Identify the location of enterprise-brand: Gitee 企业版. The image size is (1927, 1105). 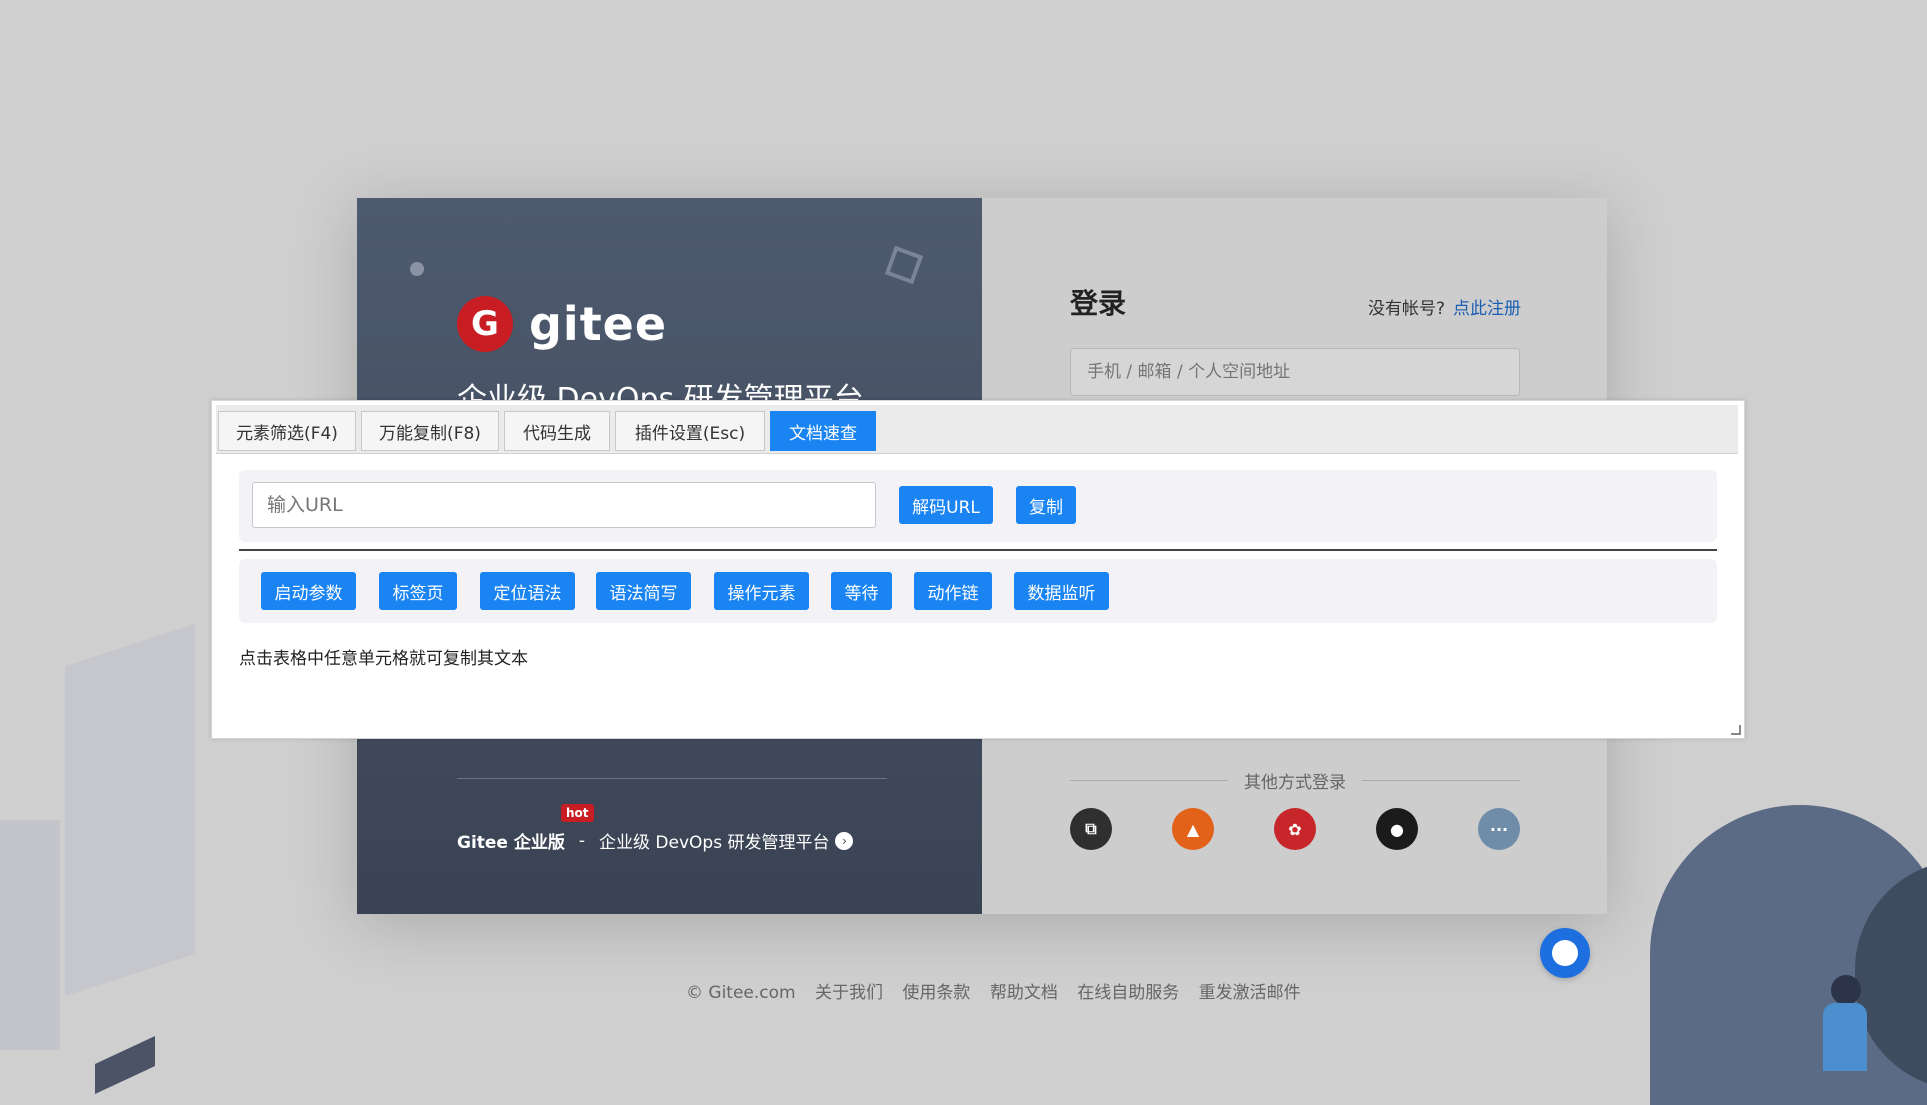
(511, 843).